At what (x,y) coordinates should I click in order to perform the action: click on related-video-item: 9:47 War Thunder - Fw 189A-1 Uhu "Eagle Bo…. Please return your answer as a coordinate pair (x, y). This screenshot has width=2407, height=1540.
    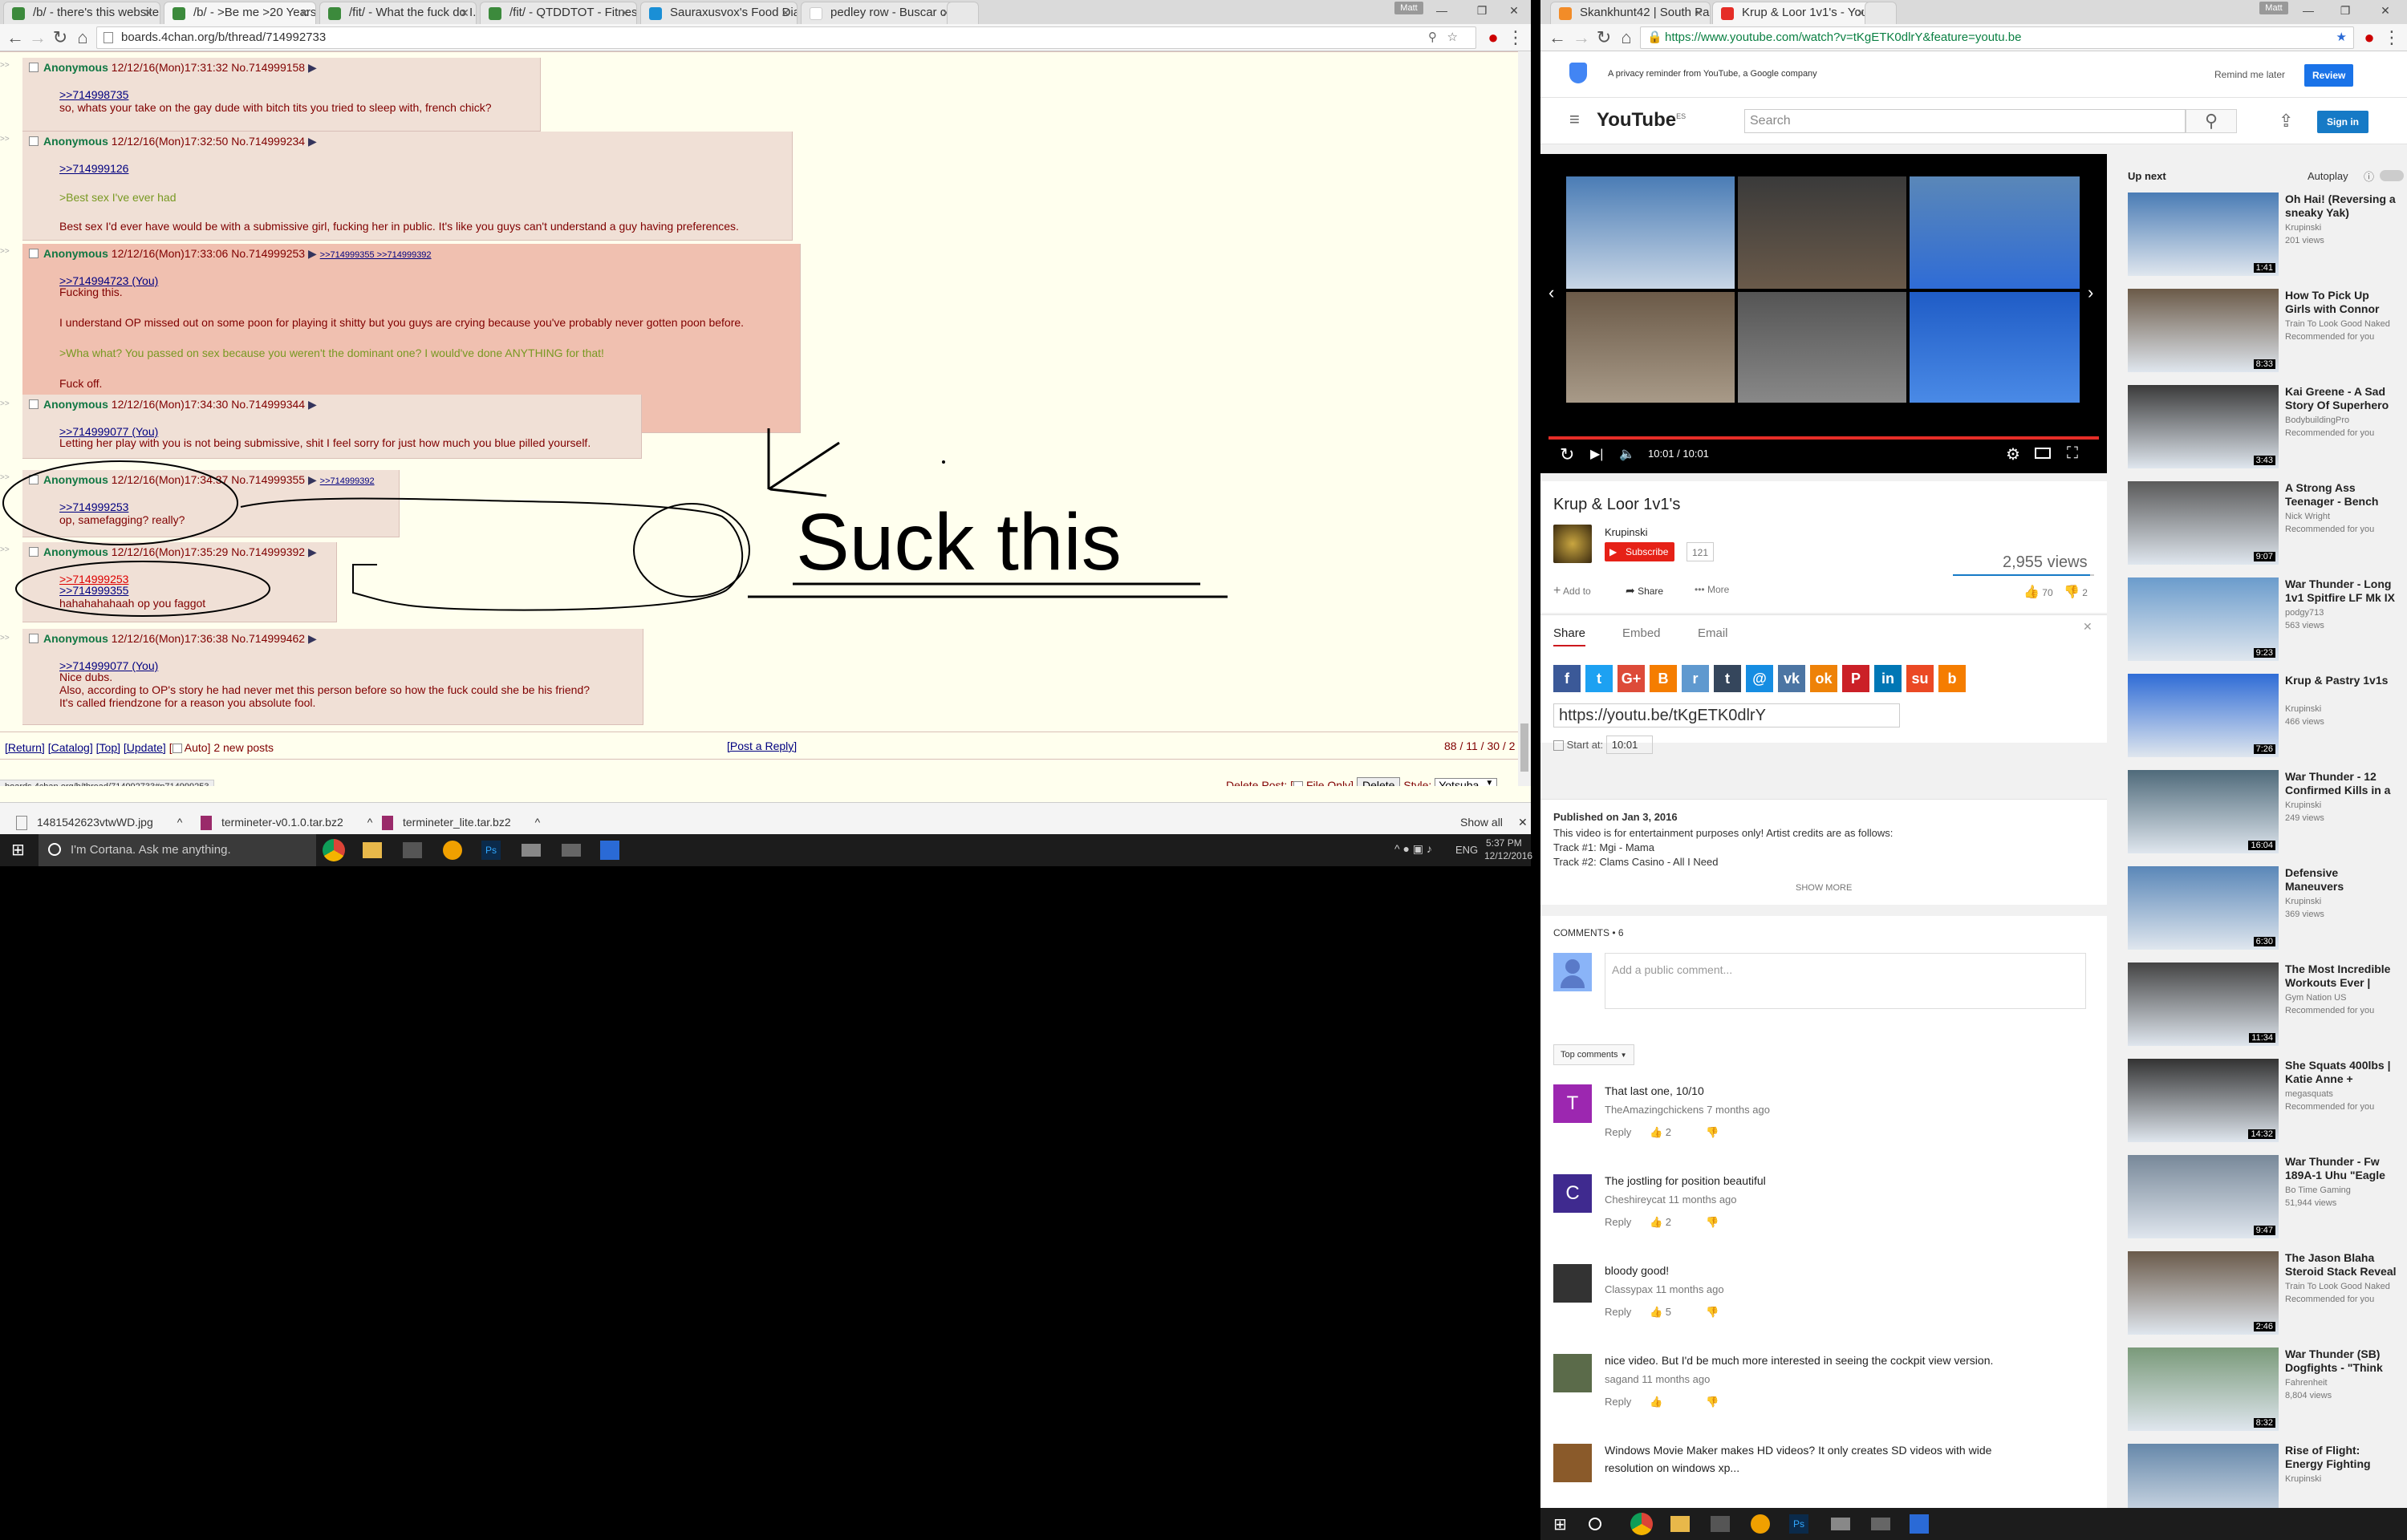
    Looking at the image, I should click on (2264, 1207).